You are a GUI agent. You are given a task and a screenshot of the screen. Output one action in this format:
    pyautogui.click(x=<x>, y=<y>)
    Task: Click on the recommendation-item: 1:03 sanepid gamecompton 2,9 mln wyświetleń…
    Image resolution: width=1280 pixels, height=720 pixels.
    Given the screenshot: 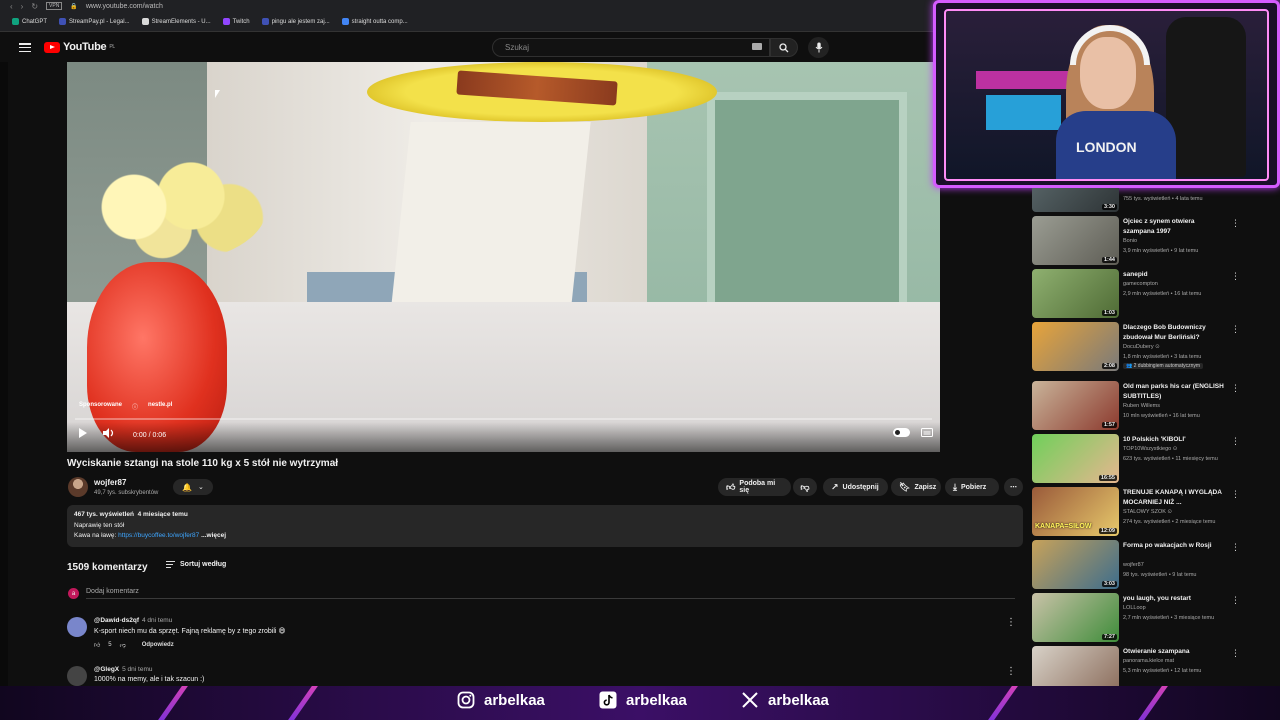 What is the action you would take?
    pyautogui.click(x=1139, y=294)
    